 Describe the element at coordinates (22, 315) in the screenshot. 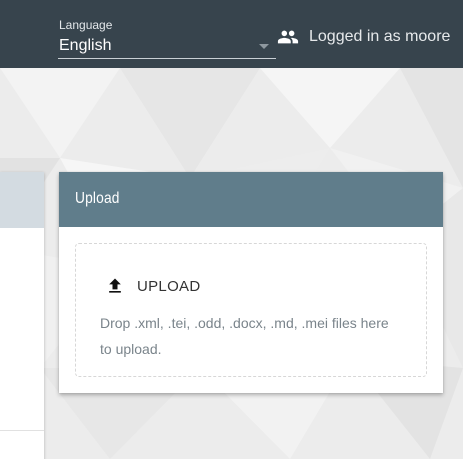

I see `left-panel` at that location.